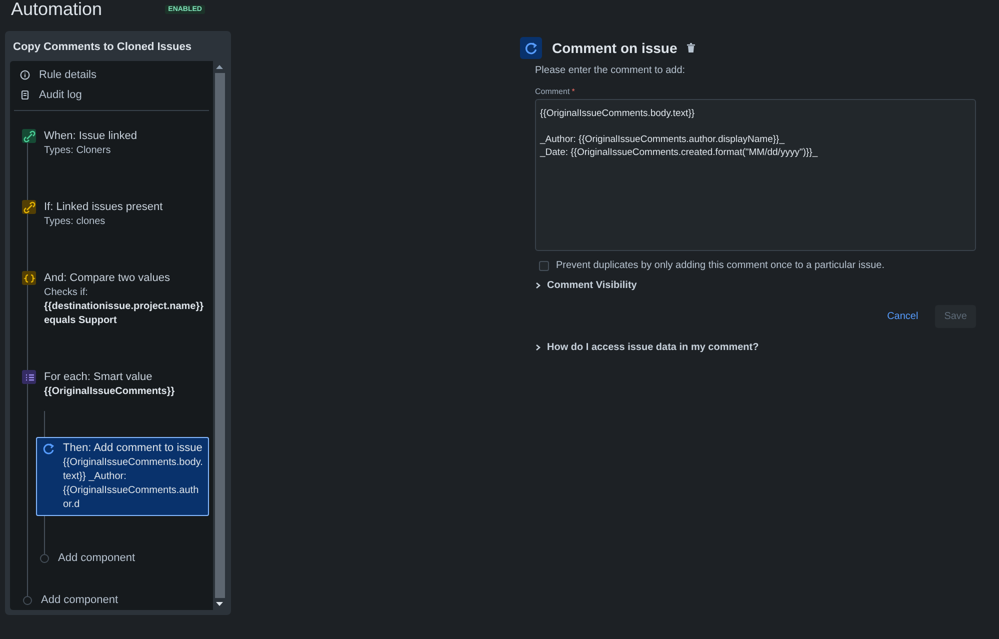  I want to click on comment-field: {{OriginalIssueComments.body.text}} _Author: {{OriginalIssueComments.author.displayName}}_ _Date: {{OriginalIssueComments.created.format("MM/dd/yyyy")}}_, so click(755, 175).